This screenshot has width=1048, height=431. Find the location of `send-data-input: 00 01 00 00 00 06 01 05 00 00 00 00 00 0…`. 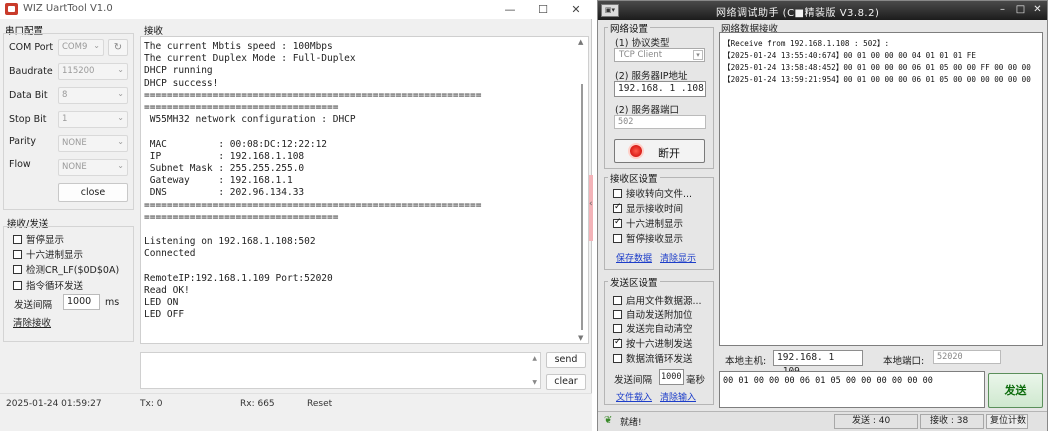

send-data-input: 00 01 00 00 00 06 01 05 00 00 00 00 00 0… is located at coordinates (852, 389).